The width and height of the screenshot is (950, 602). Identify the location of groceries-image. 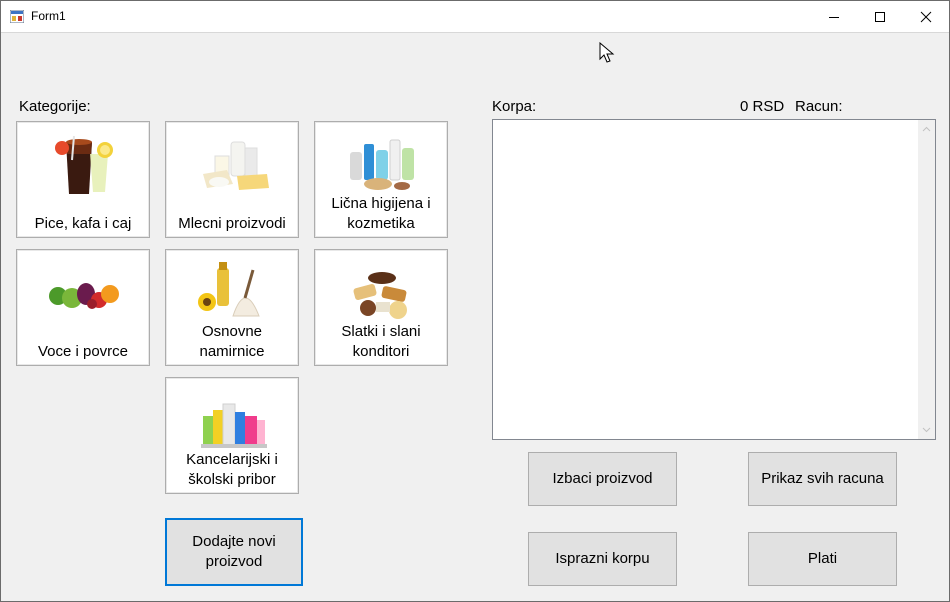
(229, 289).